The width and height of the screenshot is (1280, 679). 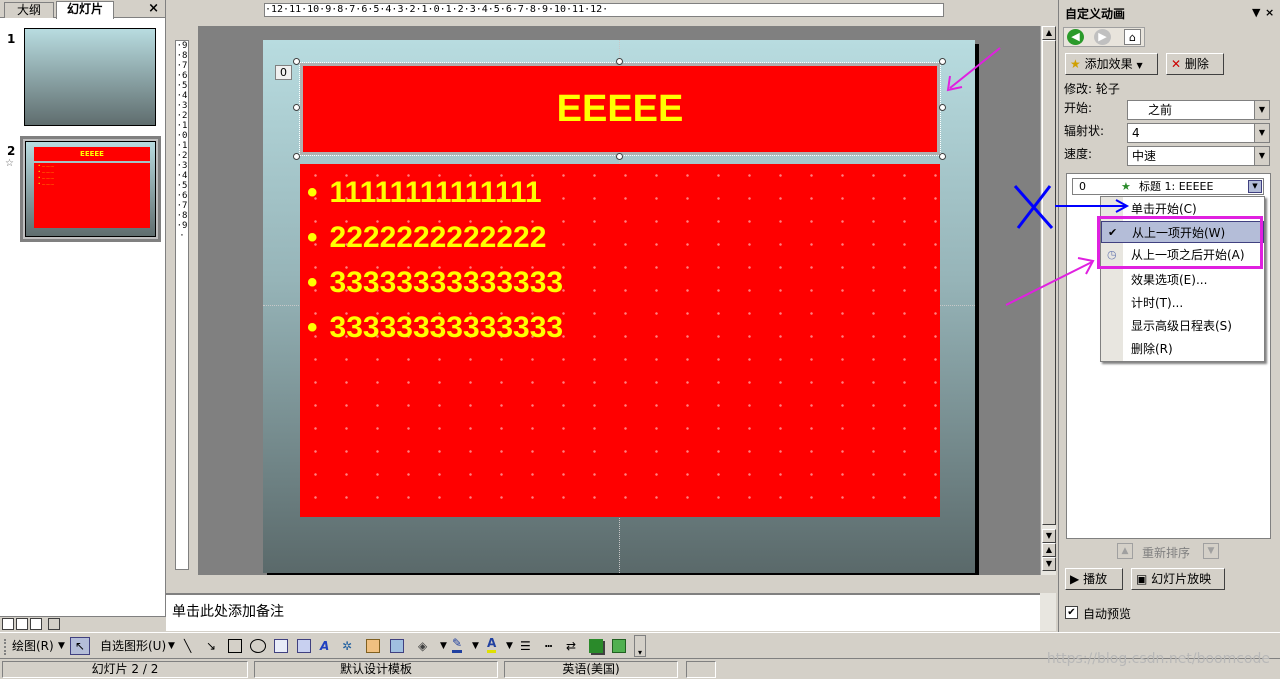 What do you see at coordinates (1094, 579) in the screenshot?
I see `play-button: ▶ 播放` at bounding box center [1094, 579].